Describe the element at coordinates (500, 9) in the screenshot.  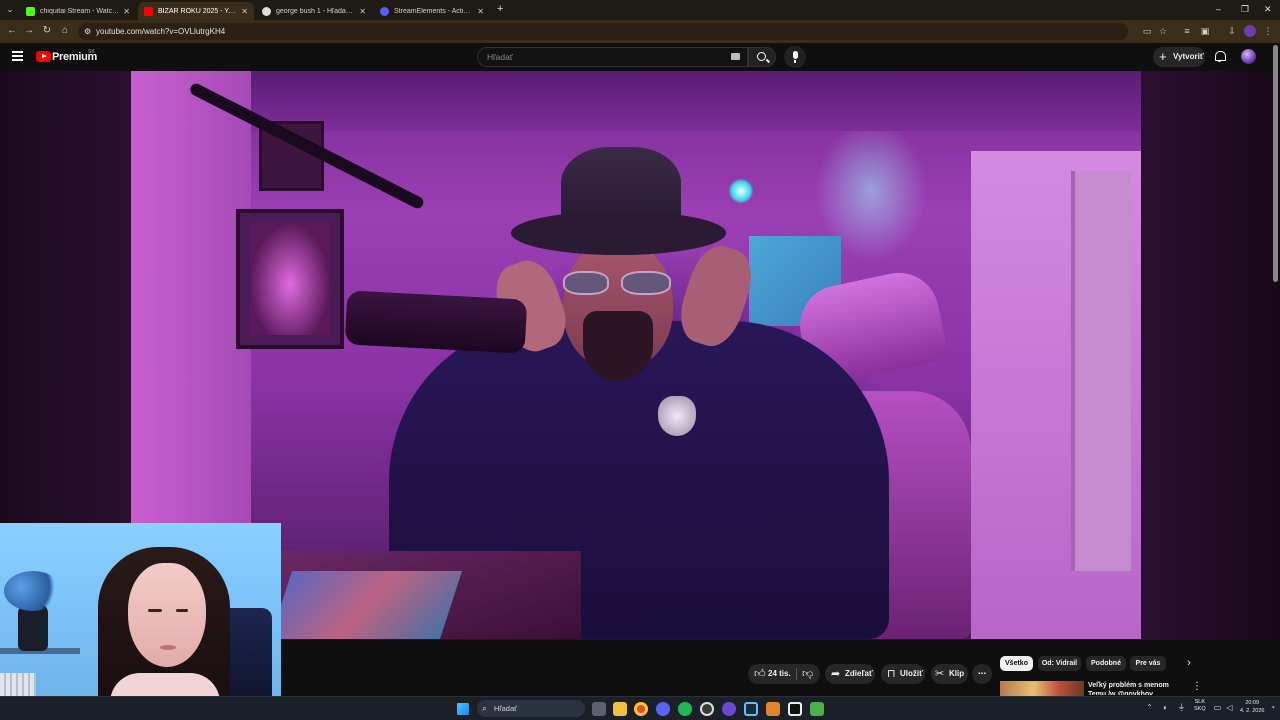
I see `new-tab-button: +` at that location.